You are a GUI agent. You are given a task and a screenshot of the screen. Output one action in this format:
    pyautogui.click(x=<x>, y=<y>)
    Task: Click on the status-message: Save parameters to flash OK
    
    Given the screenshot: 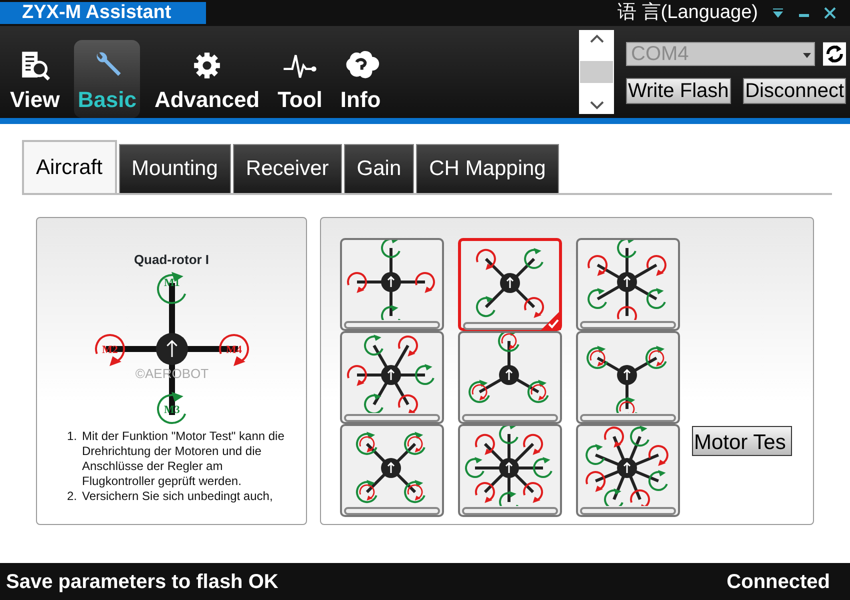 What is the action you would take?
    pyautogui.click(x=142, y=582)
    